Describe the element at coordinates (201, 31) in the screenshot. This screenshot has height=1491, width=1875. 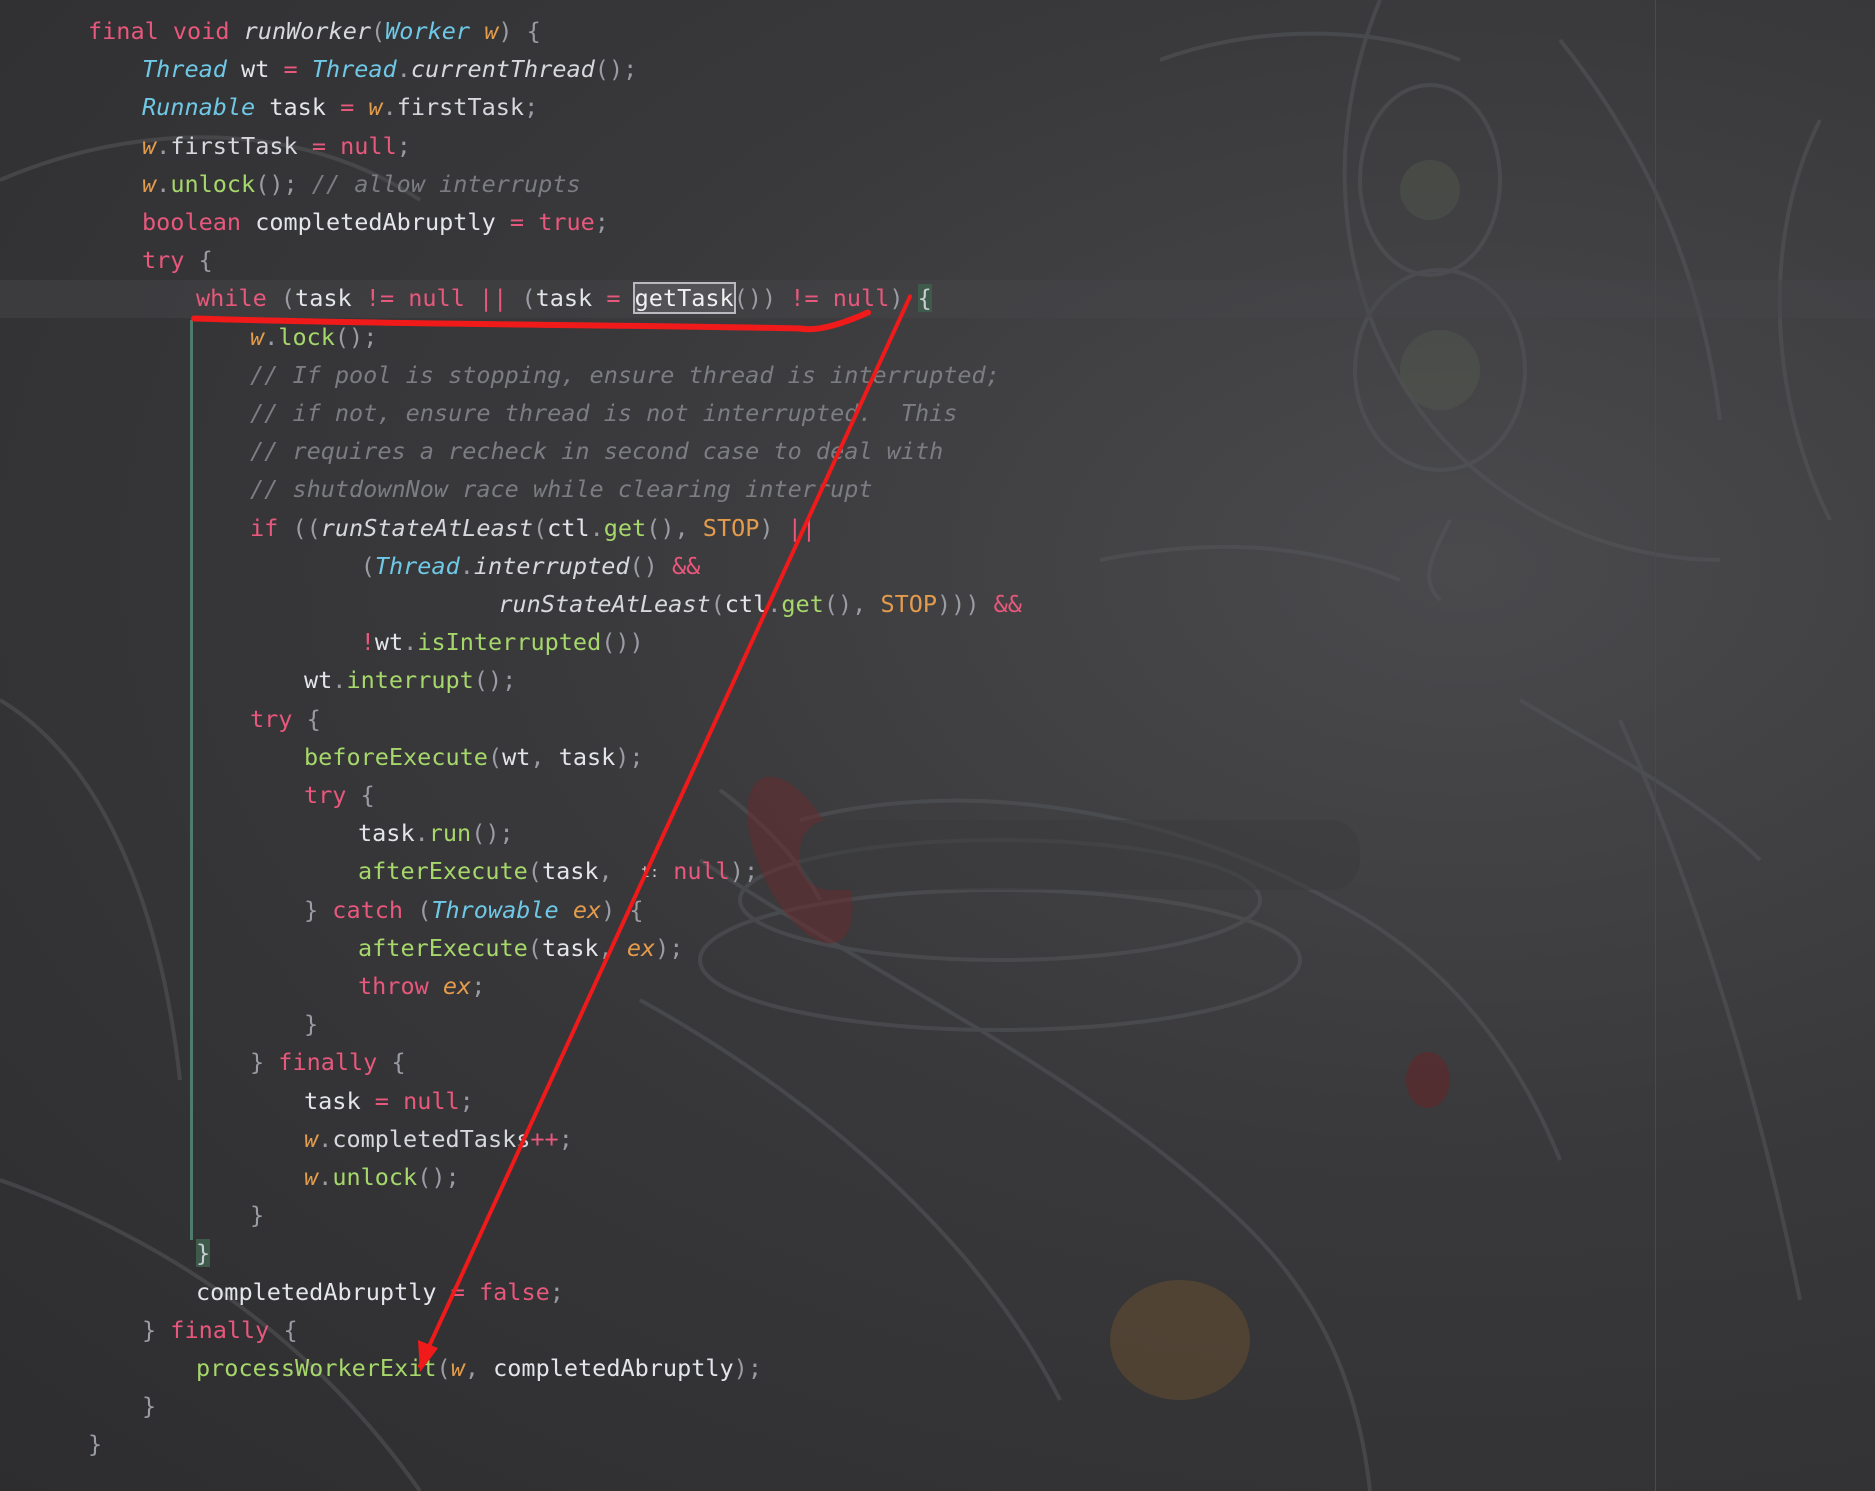
I see `code-token: void` at that location.